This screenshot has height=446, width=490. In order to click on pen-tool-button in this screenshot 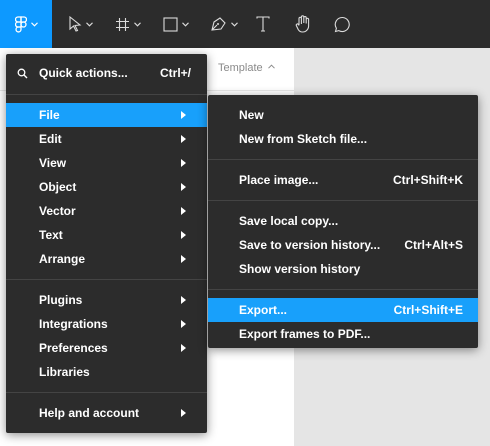, I will do `click(224, 24)`.